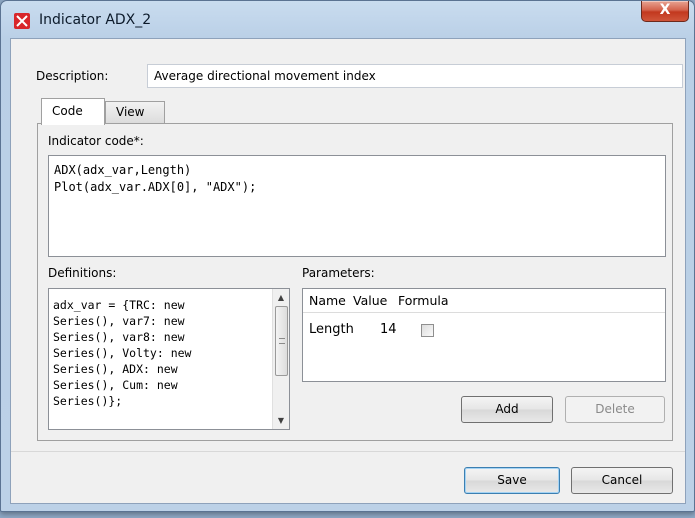 The width and height of the screenshot is (695, 518). I want to click on definitions-scrollbar: ▲ ▼, so click(280, 359).